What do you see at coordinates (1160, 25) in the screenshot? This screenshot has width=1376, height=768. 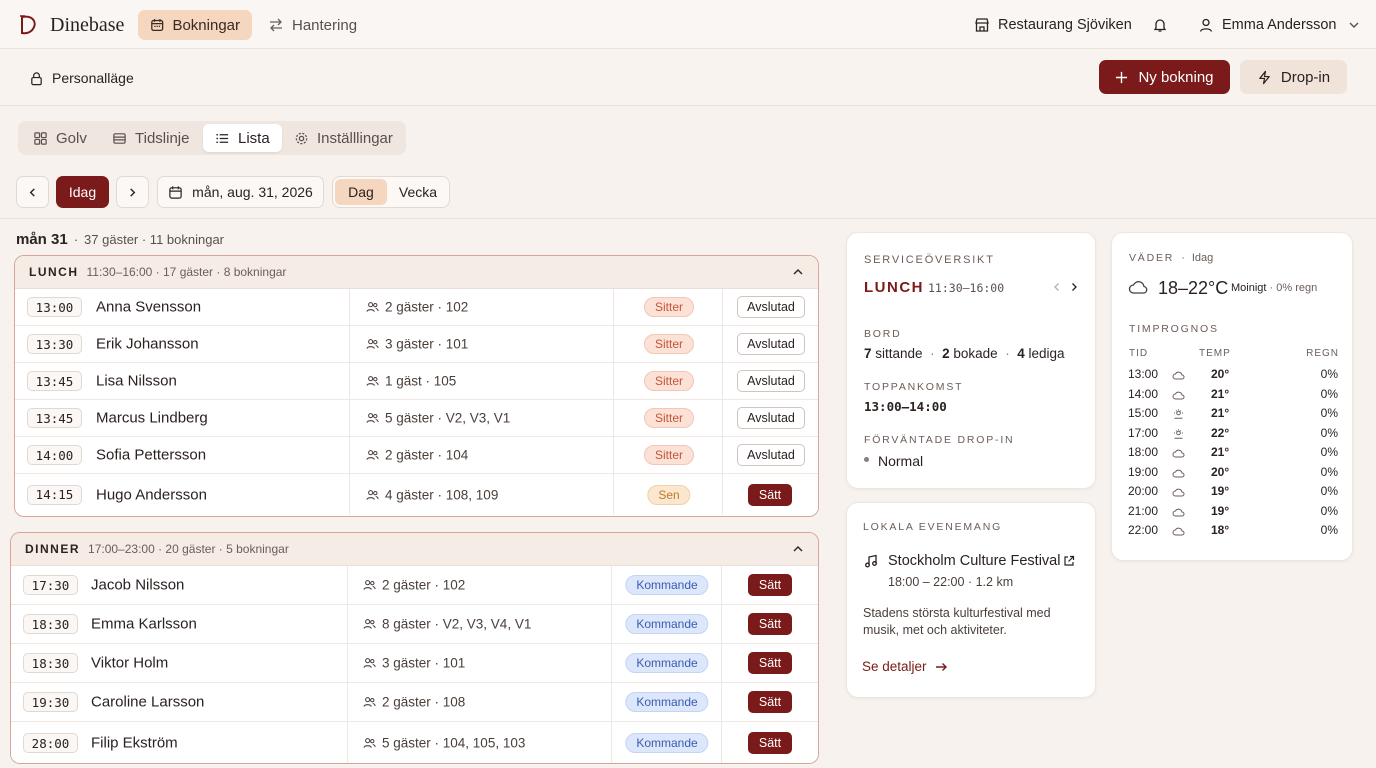 I see `notifications-button` at bounding box center [1160, 25].